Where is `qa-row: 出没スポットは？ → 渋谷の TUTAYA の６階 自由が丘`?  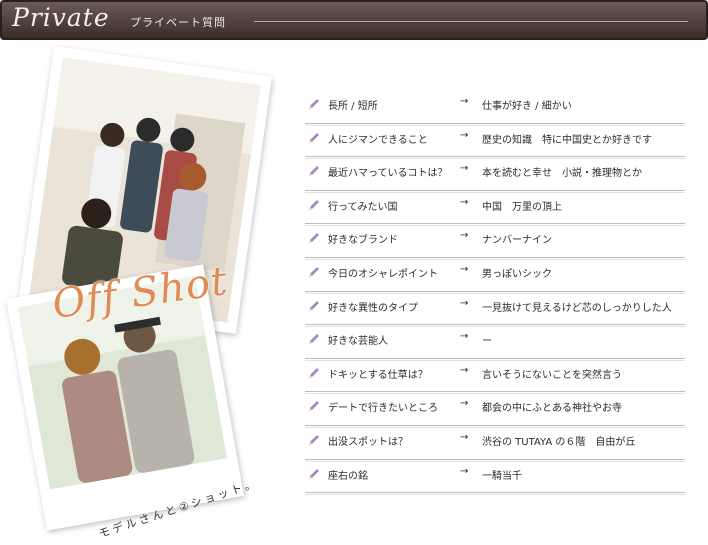 qa-row: 出没スポットは？ → 渋谷の TUTAYA の６階 自由が丘 is located at coordinates (495, 444).